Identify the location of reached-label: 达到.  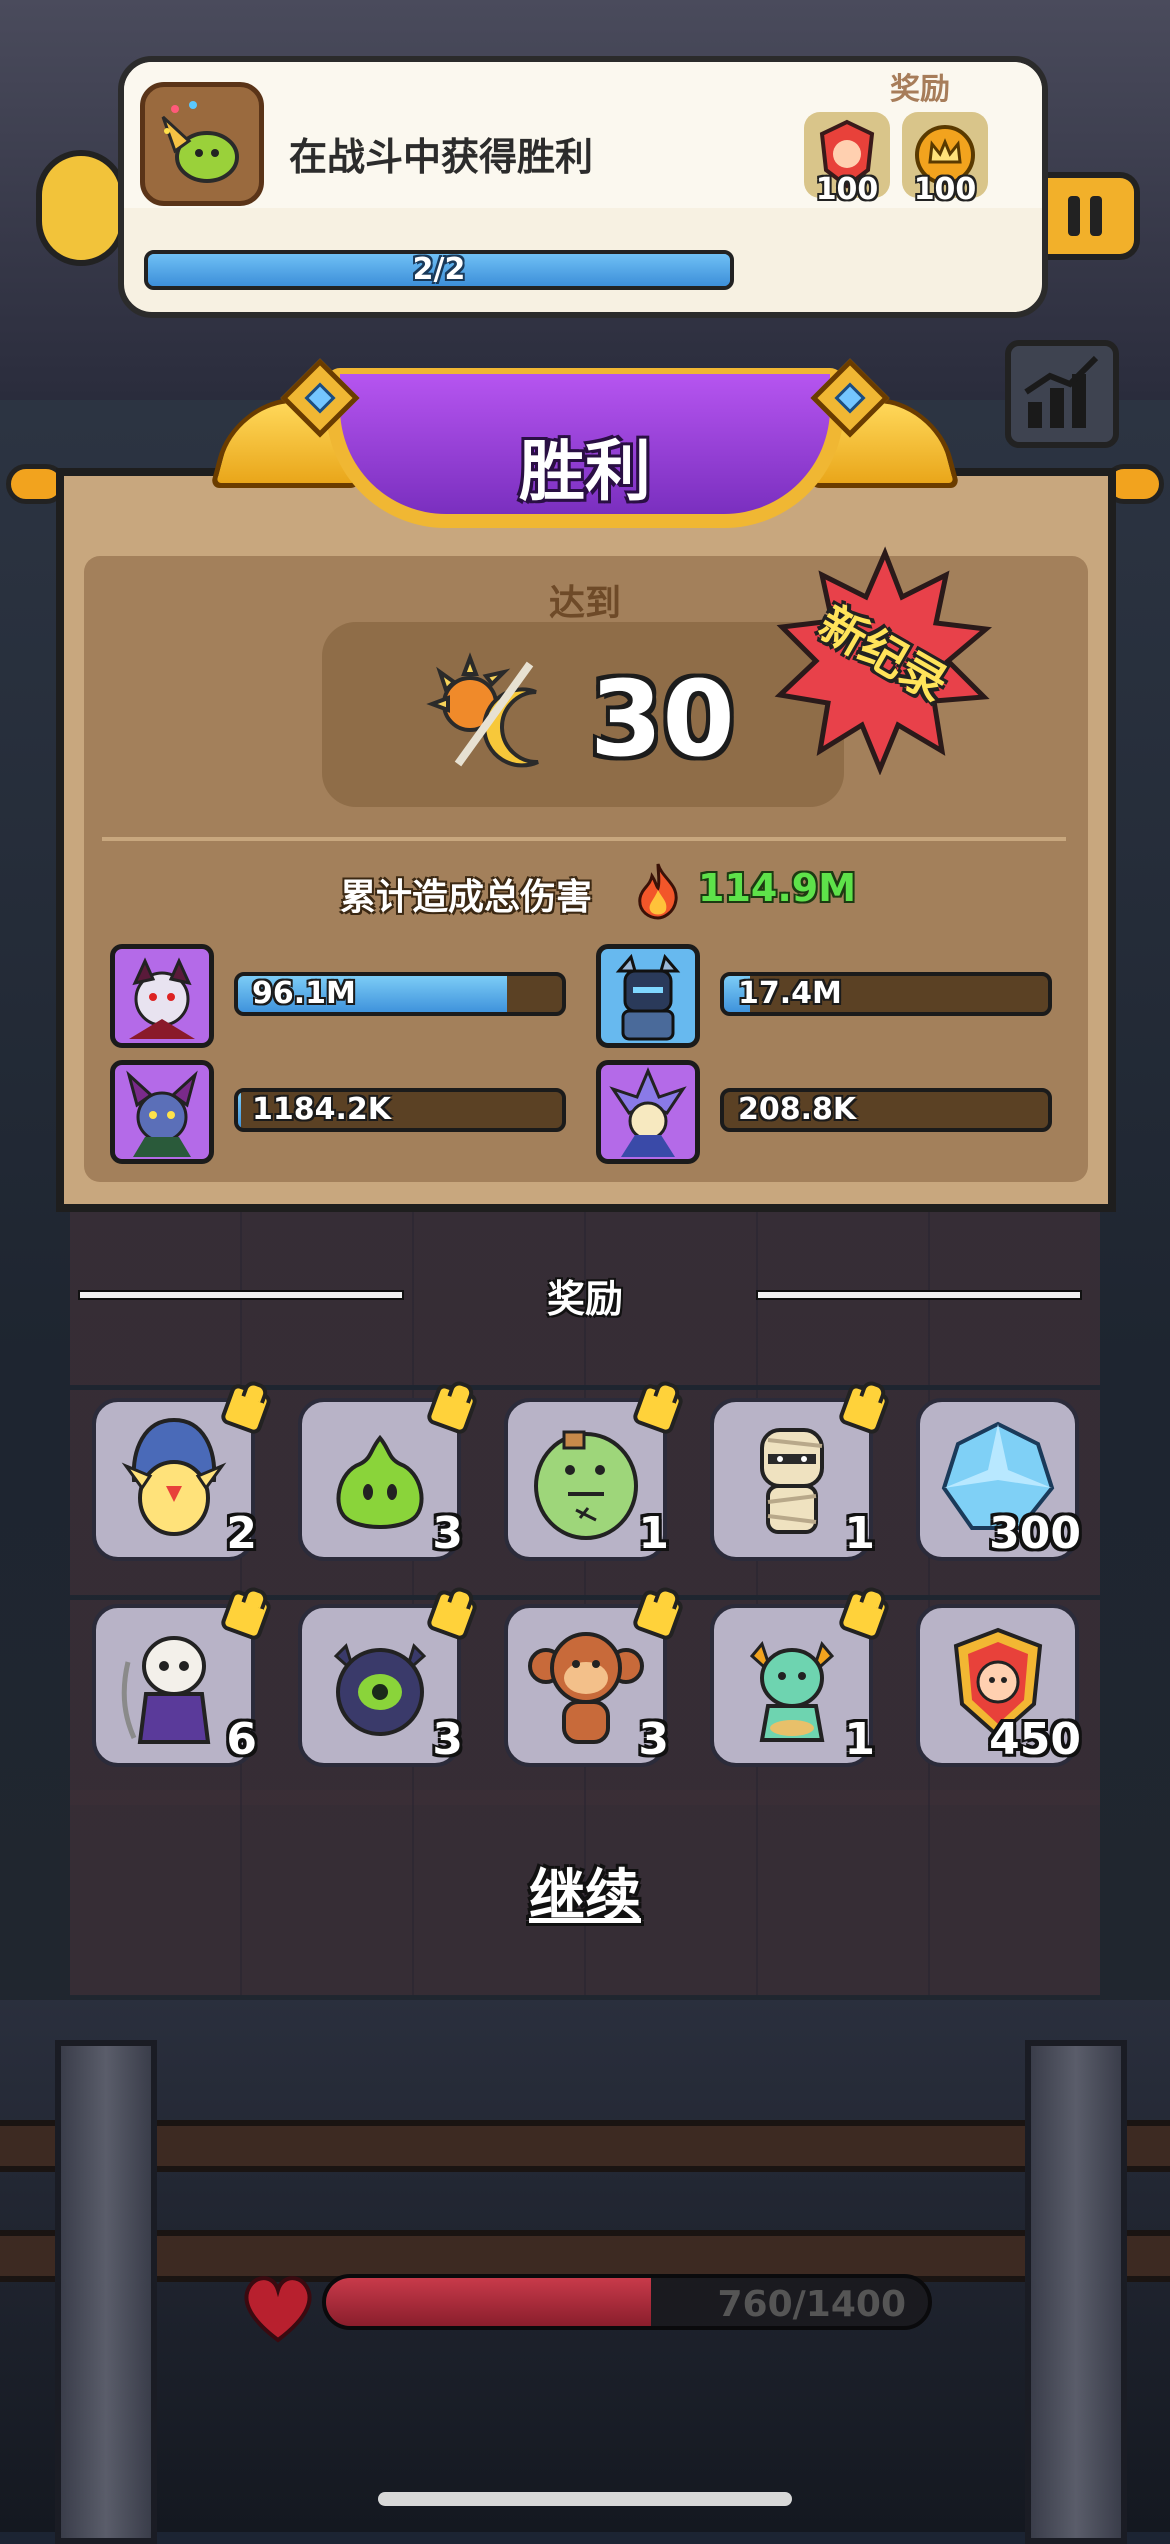
(584, 603).